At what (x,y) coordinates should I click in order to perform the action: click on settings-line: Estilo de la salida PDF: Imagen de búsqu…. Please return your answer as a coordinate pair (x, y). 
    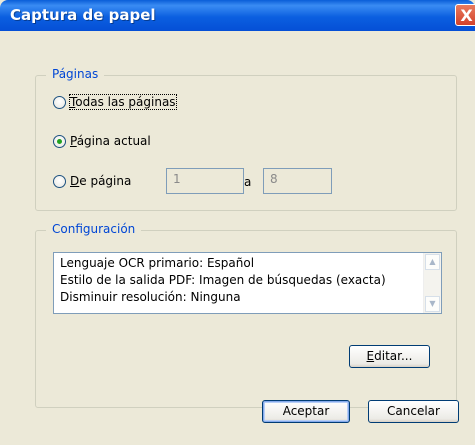
    Looking at the image, I should click on (223, 280).